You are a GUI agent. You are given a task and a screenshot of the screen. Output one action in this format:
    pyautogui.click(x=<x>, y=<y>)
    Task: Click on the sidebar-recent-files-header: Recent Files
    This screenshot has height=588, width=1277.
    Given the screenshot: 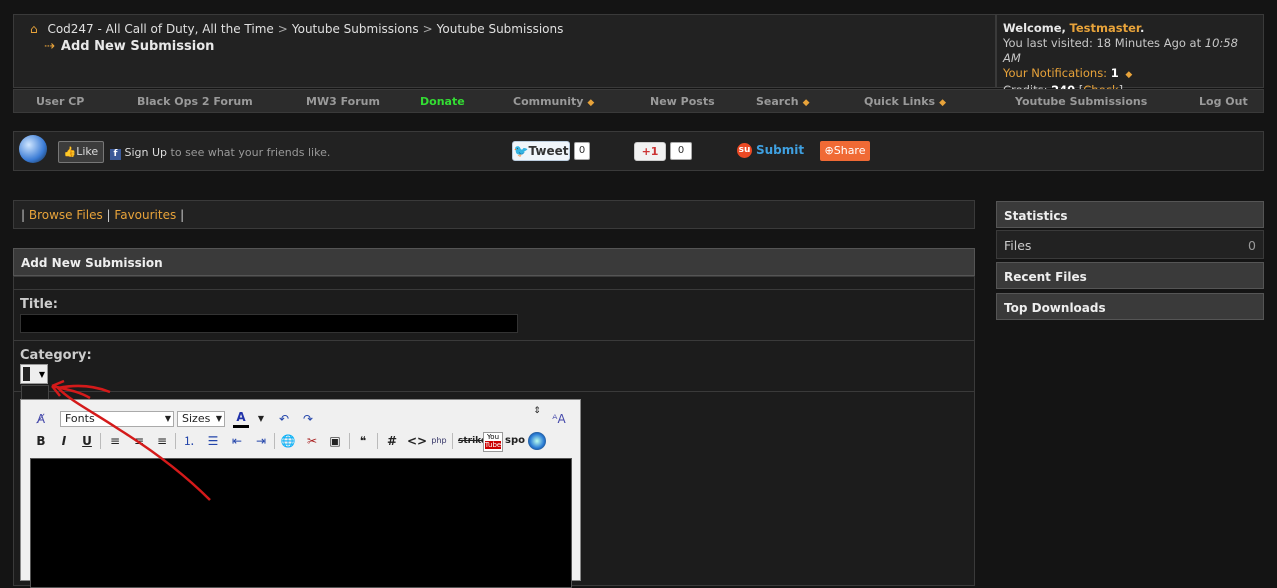 What is the action you would take?
    pyautogui.click(x=1130, y=275)
    